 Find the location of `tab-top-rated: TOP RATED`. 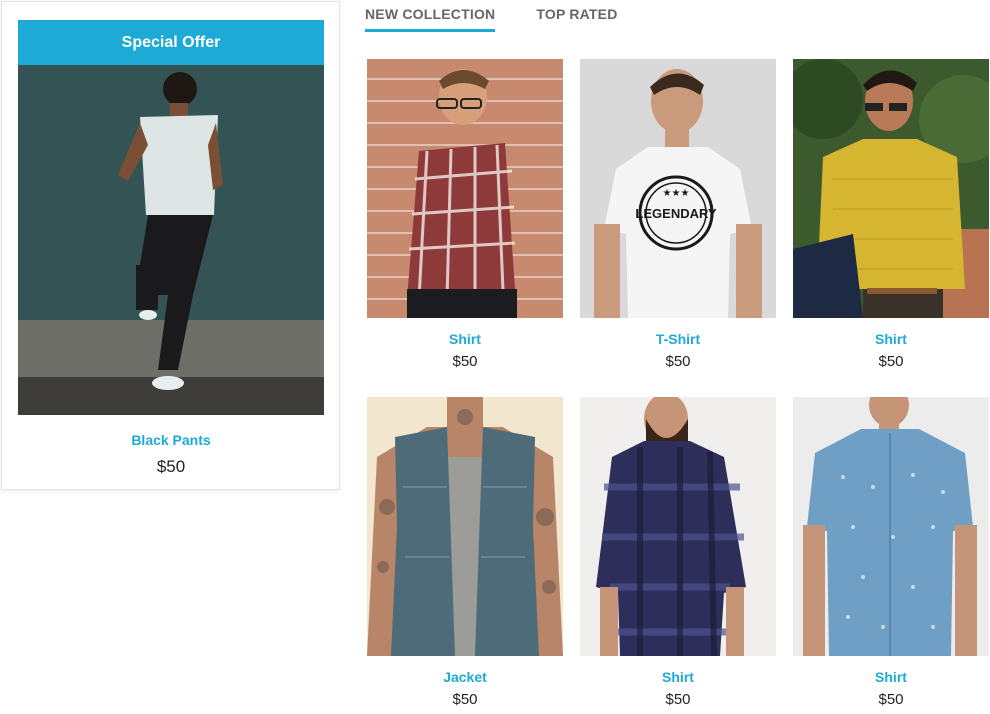

tab-top-rated: TOP RATED is located at coordinates (576, 19).